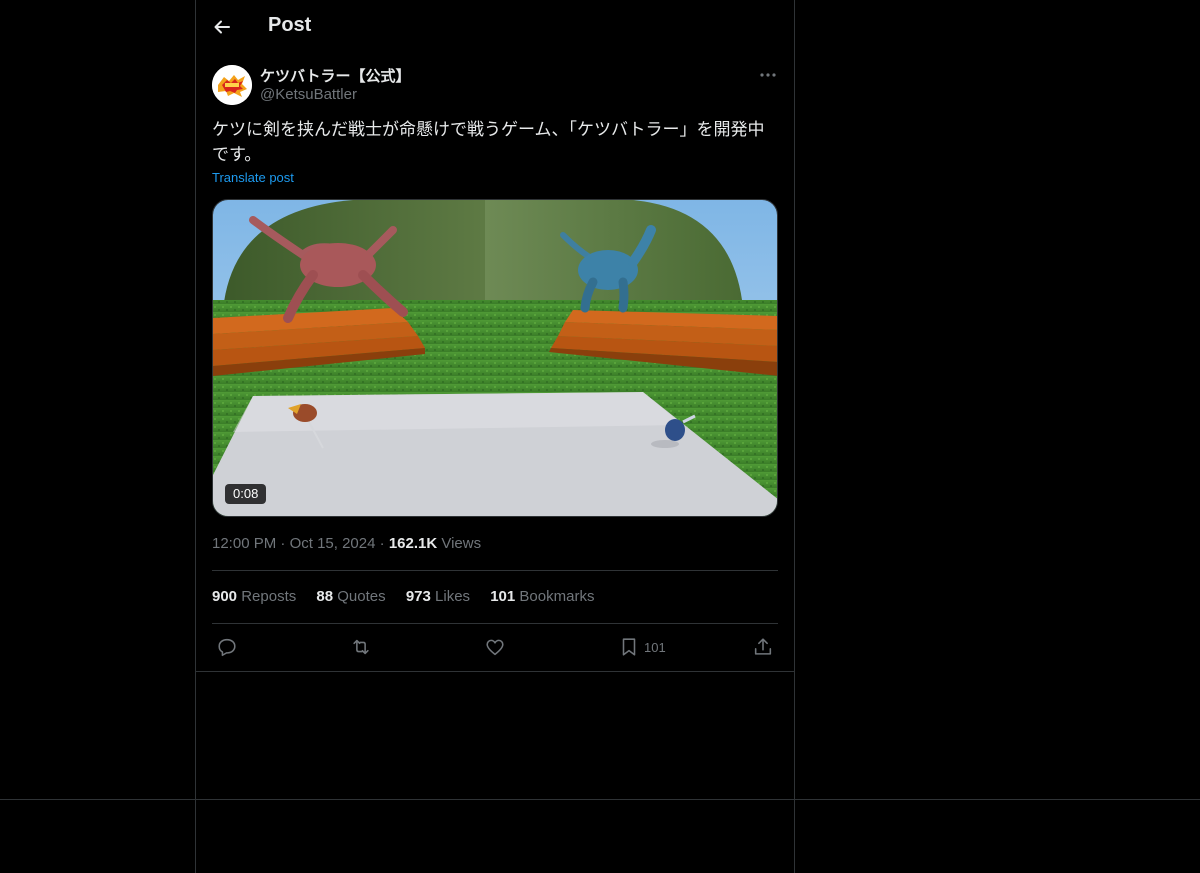 This screenshot has height=873, width=1200. I want to click on bookmarks-stat: 101 Bookmarks, so click(542, 596).